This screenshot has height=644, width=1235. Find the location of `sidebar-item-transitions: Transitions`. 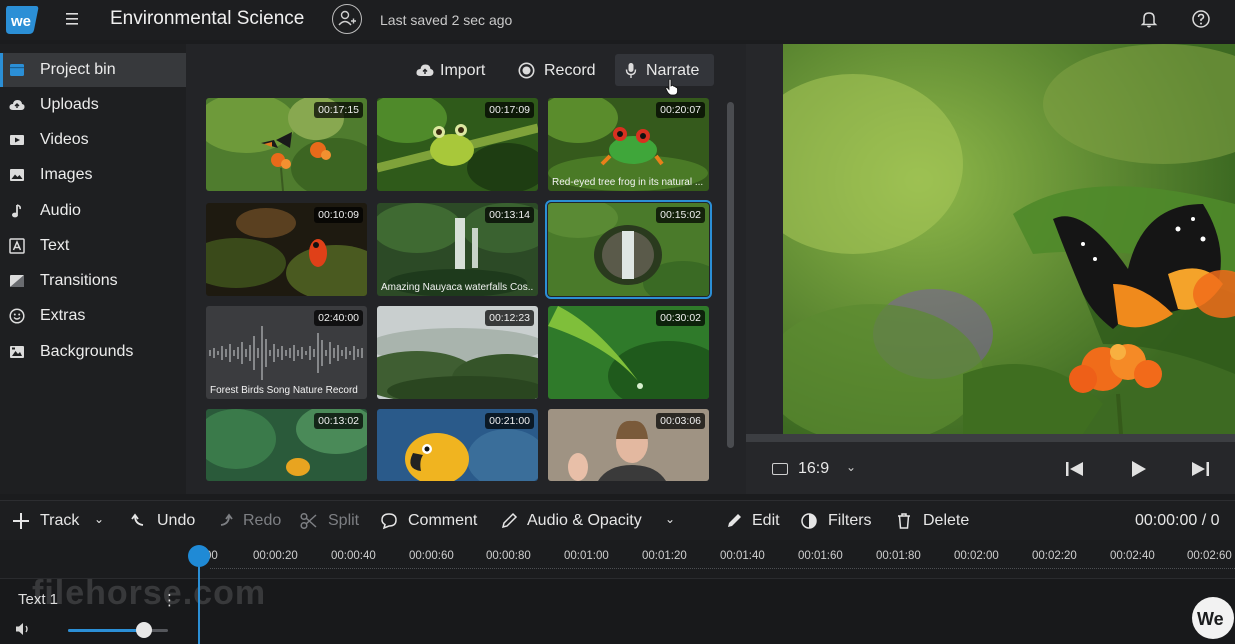

sidebar-item-transitions: Transitions is located at coordinates (93, 281).